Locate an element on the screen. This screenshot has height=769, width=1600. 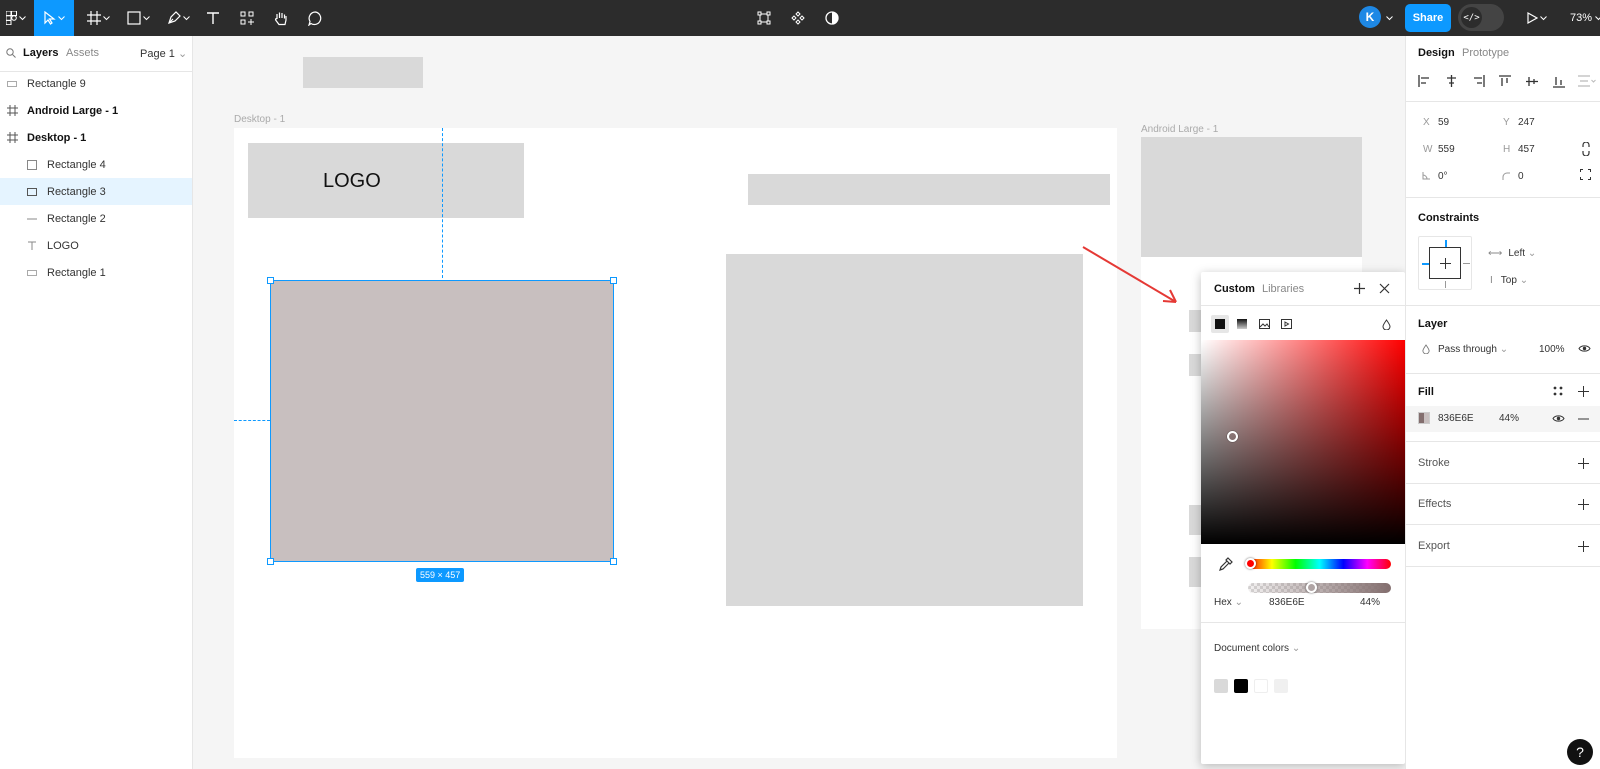
resize-handle-bottom-left is located at coordinates (270, 561).